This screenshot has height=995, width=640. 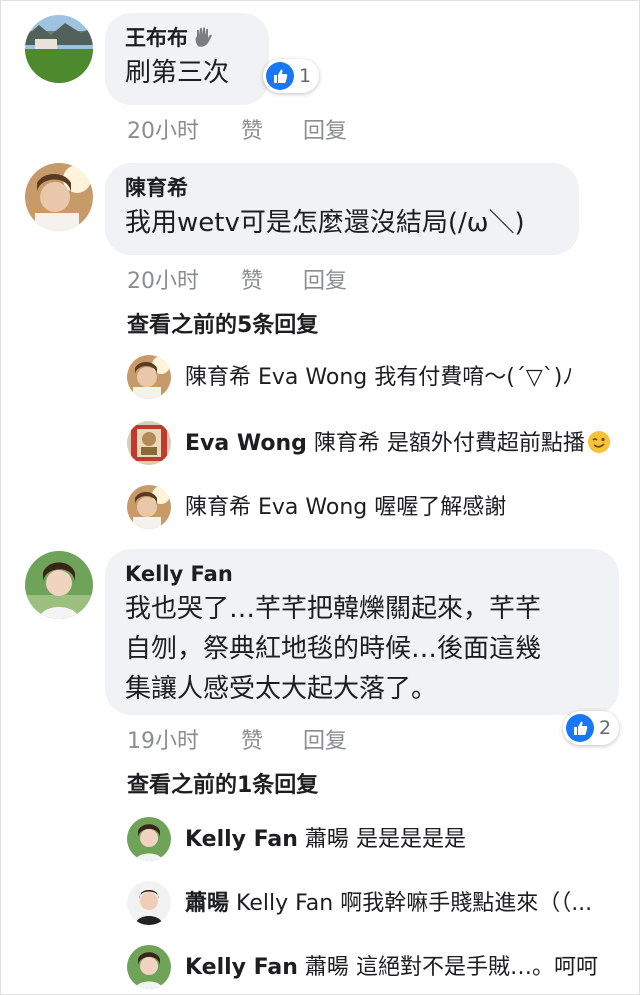 I want to click on comment-bubble: 陳育希 我用wetv可是怎麼還沒結局(/ω＼), so click(x=342, y=209).